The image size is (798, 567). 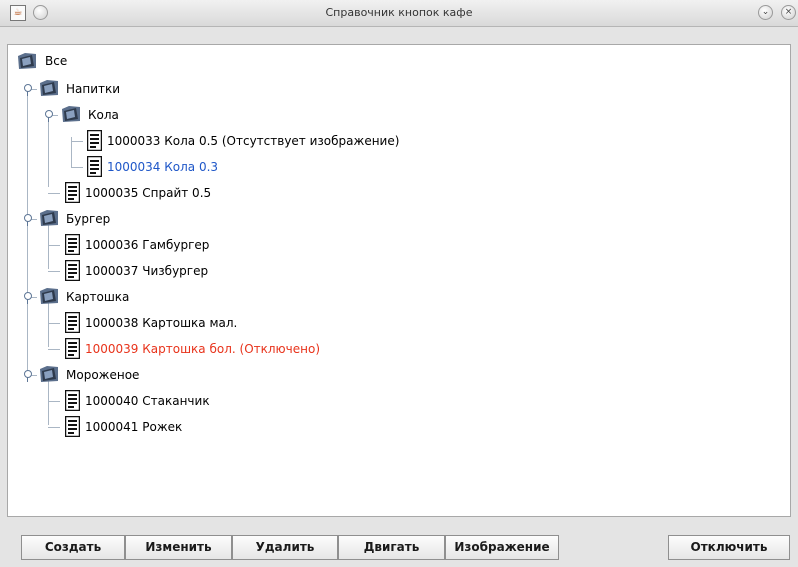 I want to click on tree-node-label: 1000034 Кола 0.3, so click(x=163, y=167).